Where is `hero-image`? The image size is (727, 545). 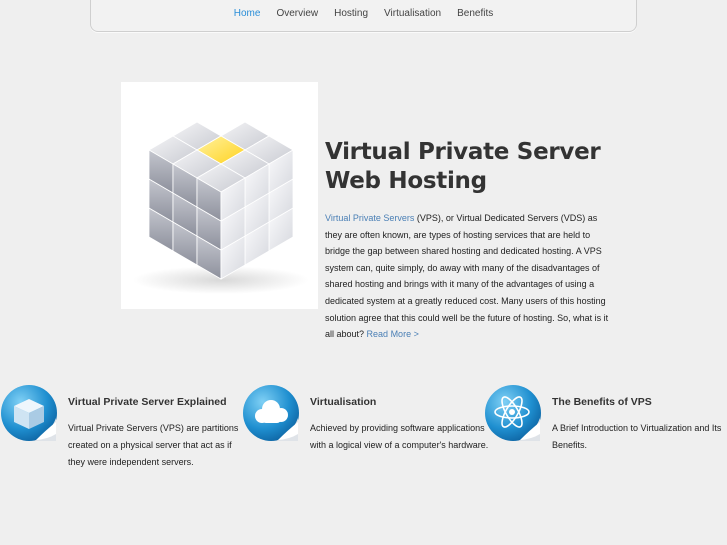 hero-image is located at coordinates (219, 195).